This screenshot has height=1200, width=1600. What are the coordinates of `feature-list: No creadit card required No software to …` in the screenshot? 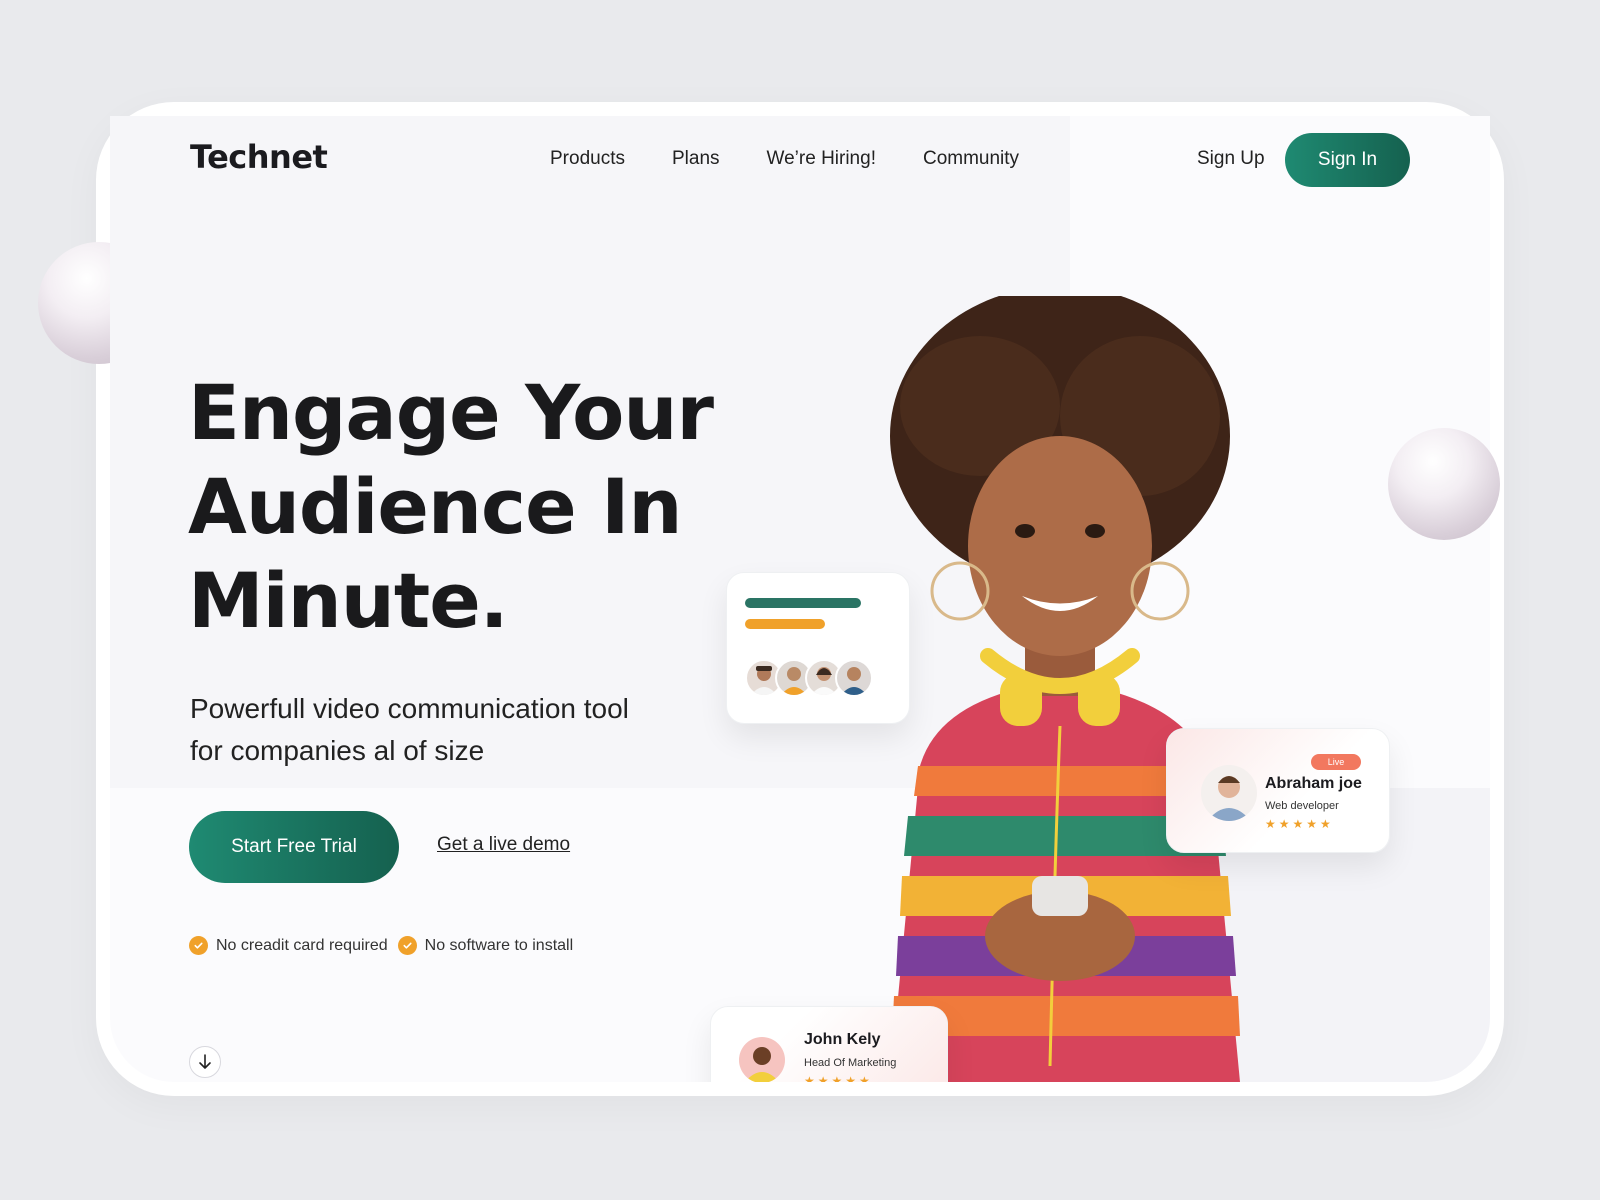 It's located at (381, 945).